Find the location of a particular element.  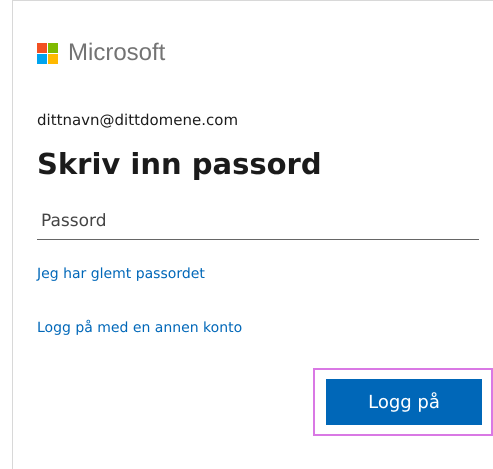

page-heading: Skriv inn passord is located at coordinates (180, 164).